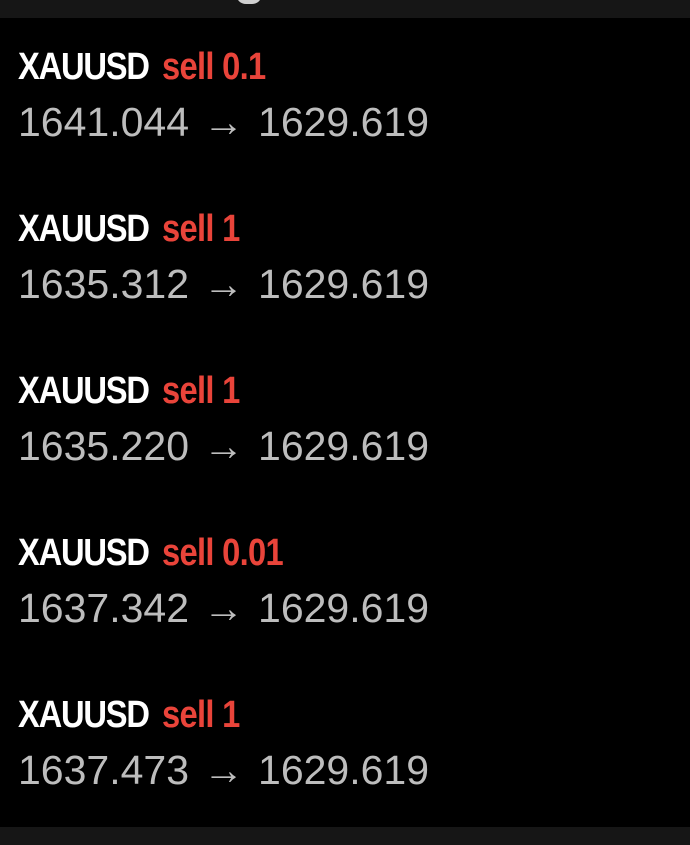 This screenshot has height=845, width=690. Describe the element at coordinates (104, 122) in the screenshot. I see `open-price: 1641.044` at that location.